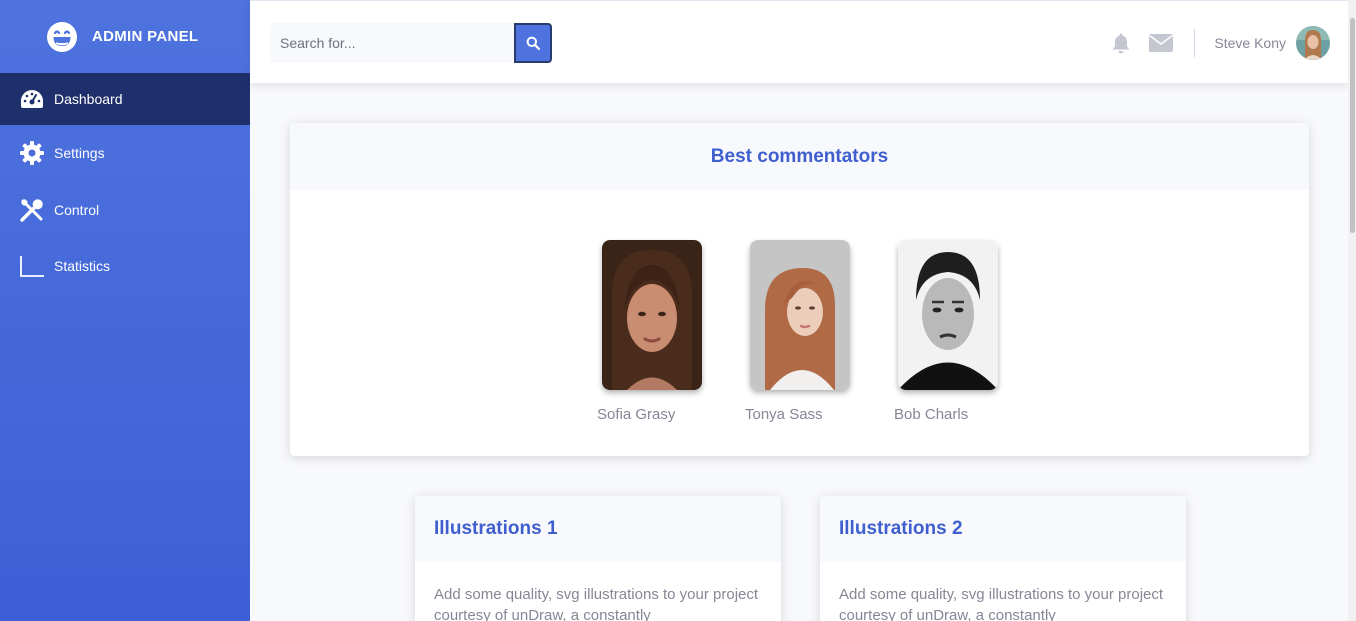  What do you see at coordinates (1352, 125) in the screenshot?
I see `scrollbar-thumb` at bounding box center [1352, 125].